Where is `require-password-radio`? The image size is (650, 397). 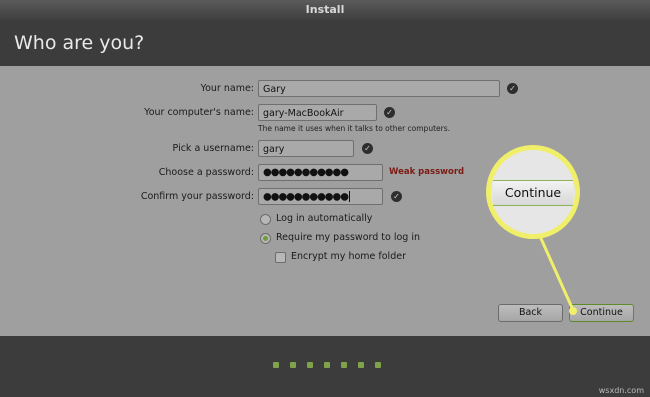 require-password-radio is located at coordinates (265, 238).